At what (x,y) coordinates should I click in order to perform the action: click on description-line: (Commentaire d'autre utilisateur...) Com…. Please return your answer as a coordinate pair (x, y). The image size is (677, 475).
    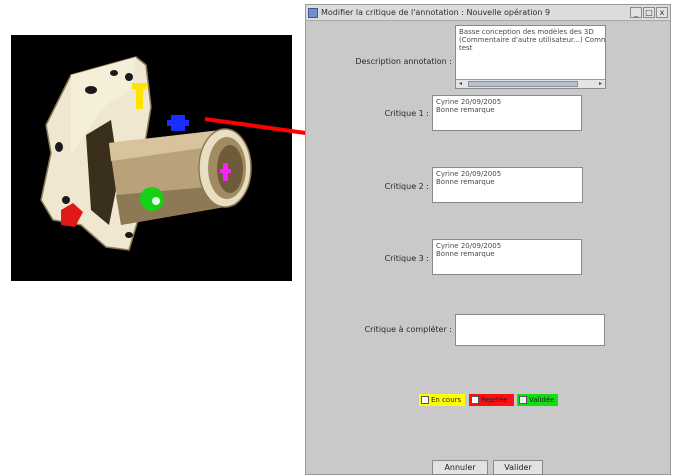
    Looking at the image, I should click on (532, 40).